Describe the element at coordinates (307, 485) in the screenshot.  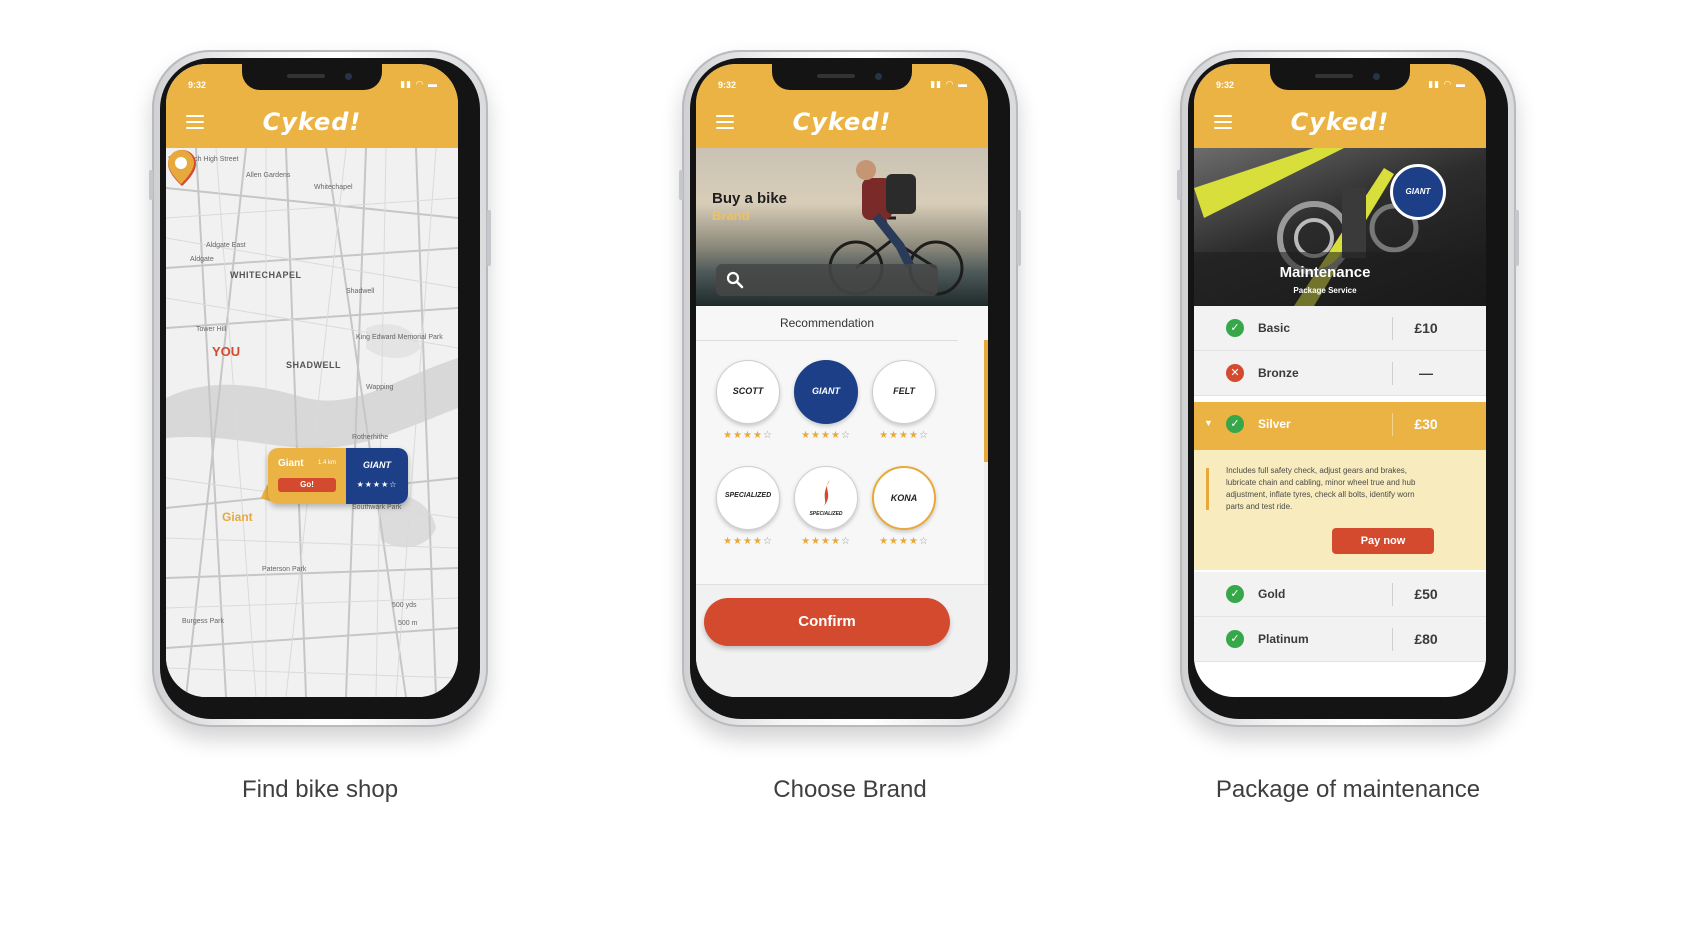
I see `go-button: Go!` at that location.